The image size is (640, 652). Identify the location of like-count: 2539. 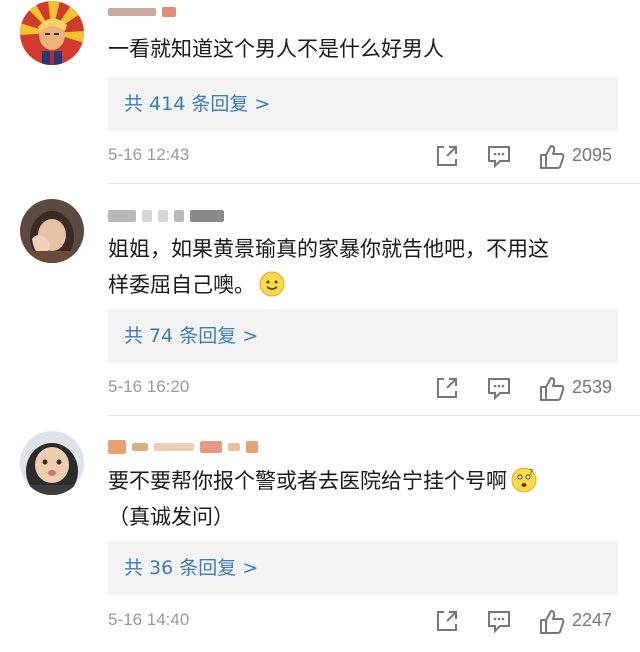
(592, 387).